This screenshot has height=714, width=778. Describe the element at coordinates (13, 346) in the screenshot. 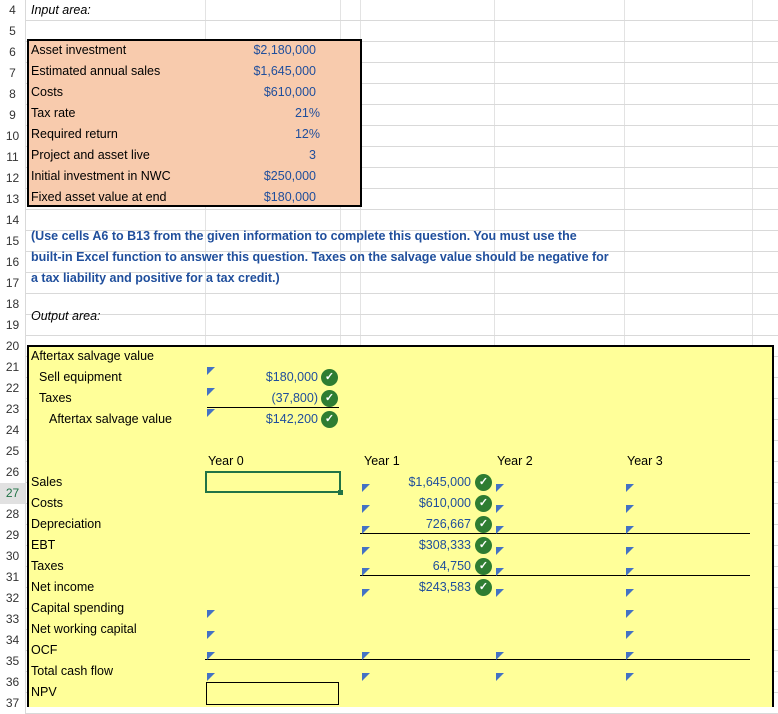

I see `row-number: 20` at that location.